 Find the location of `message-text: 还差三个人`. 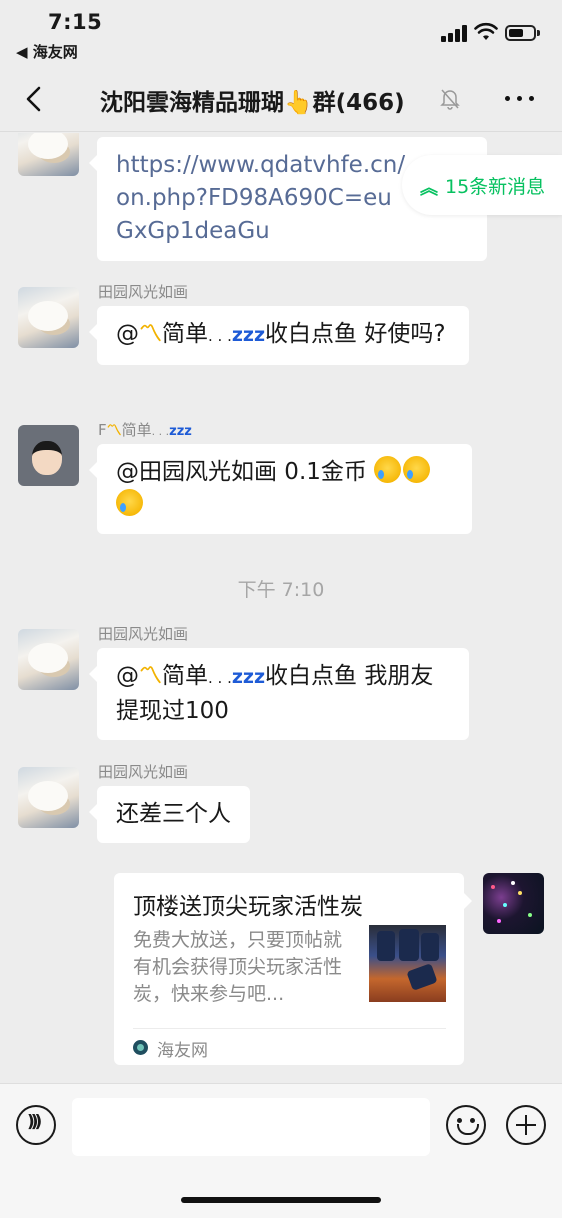

message-text: 还差三个人 is located at coordinates (173, 814).